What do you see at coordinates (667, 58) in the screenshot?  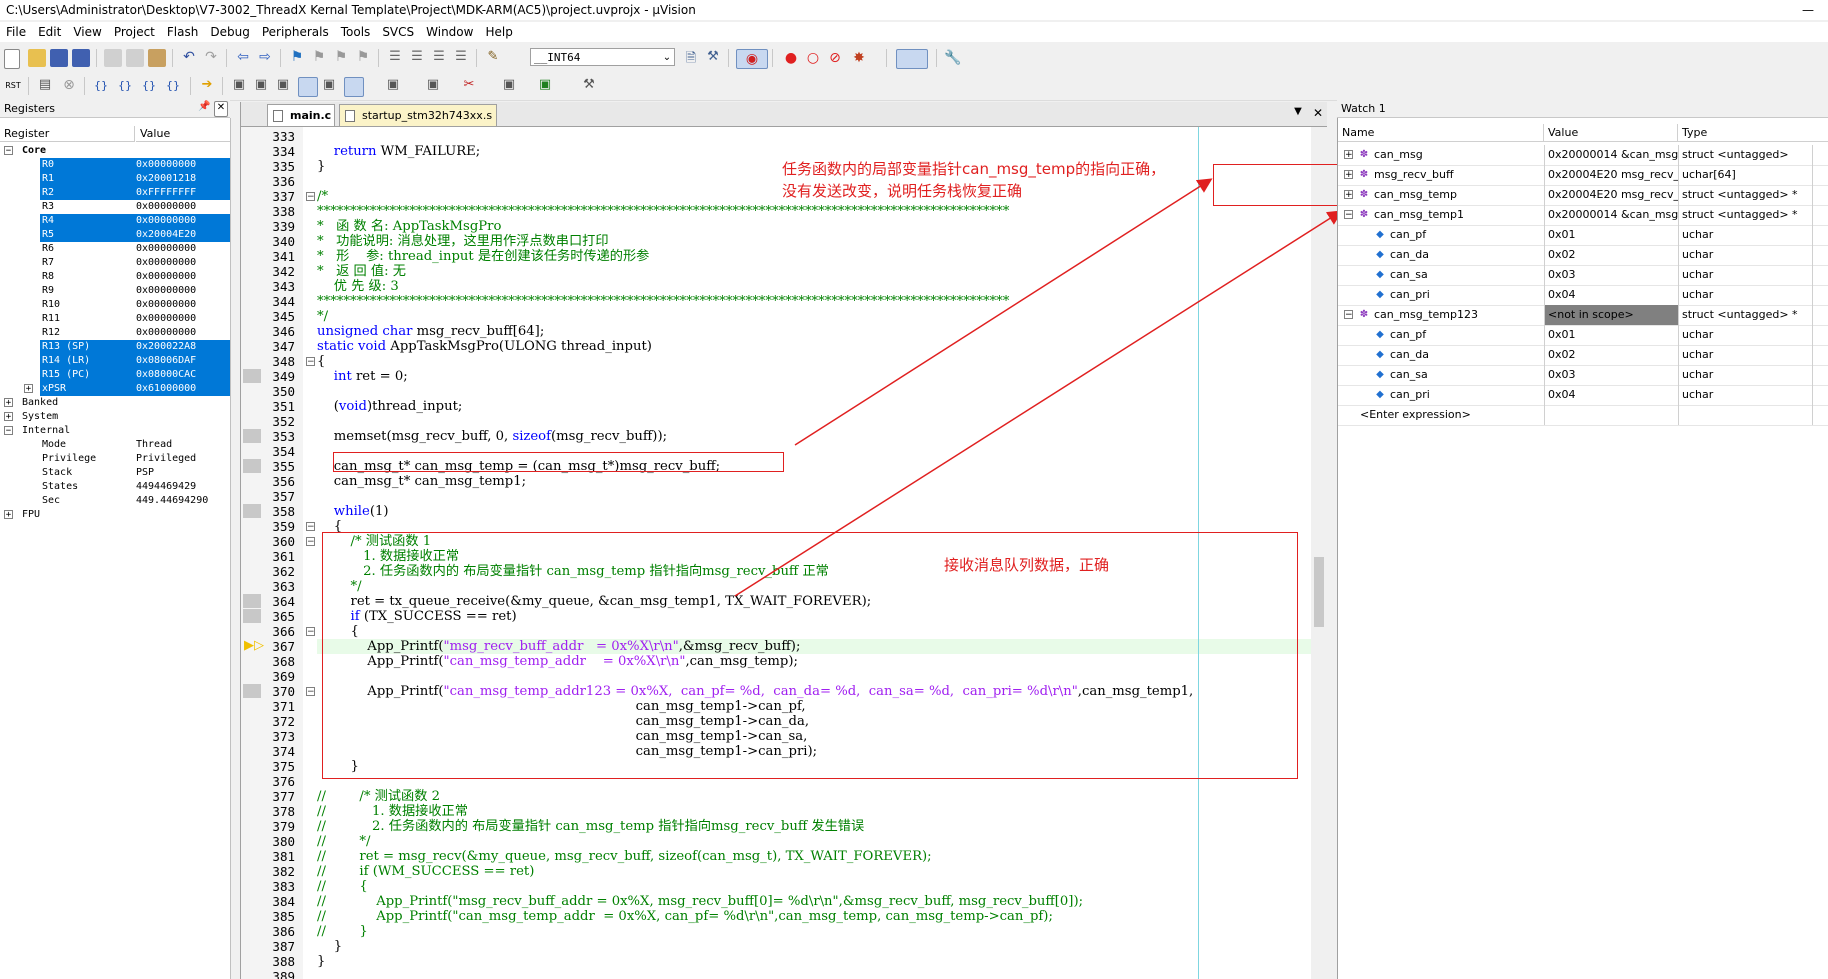 I see `find-dropdown-icon: ⌄` at bounding box center [667, 58].